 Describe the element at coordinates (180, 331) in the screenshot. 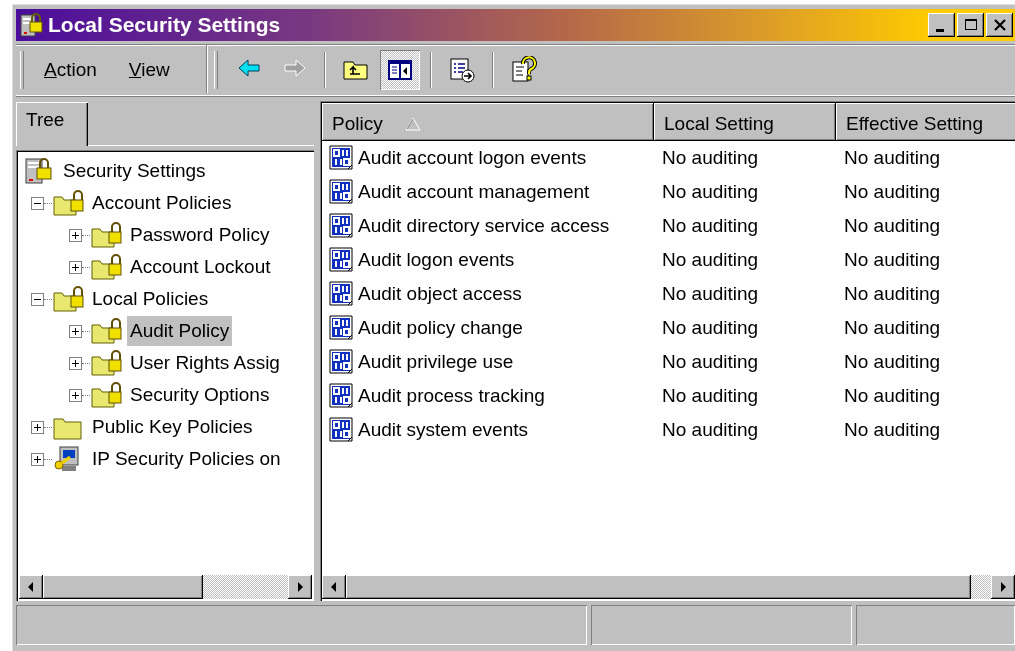

I see `tree-item: Audit Policy` at that location.